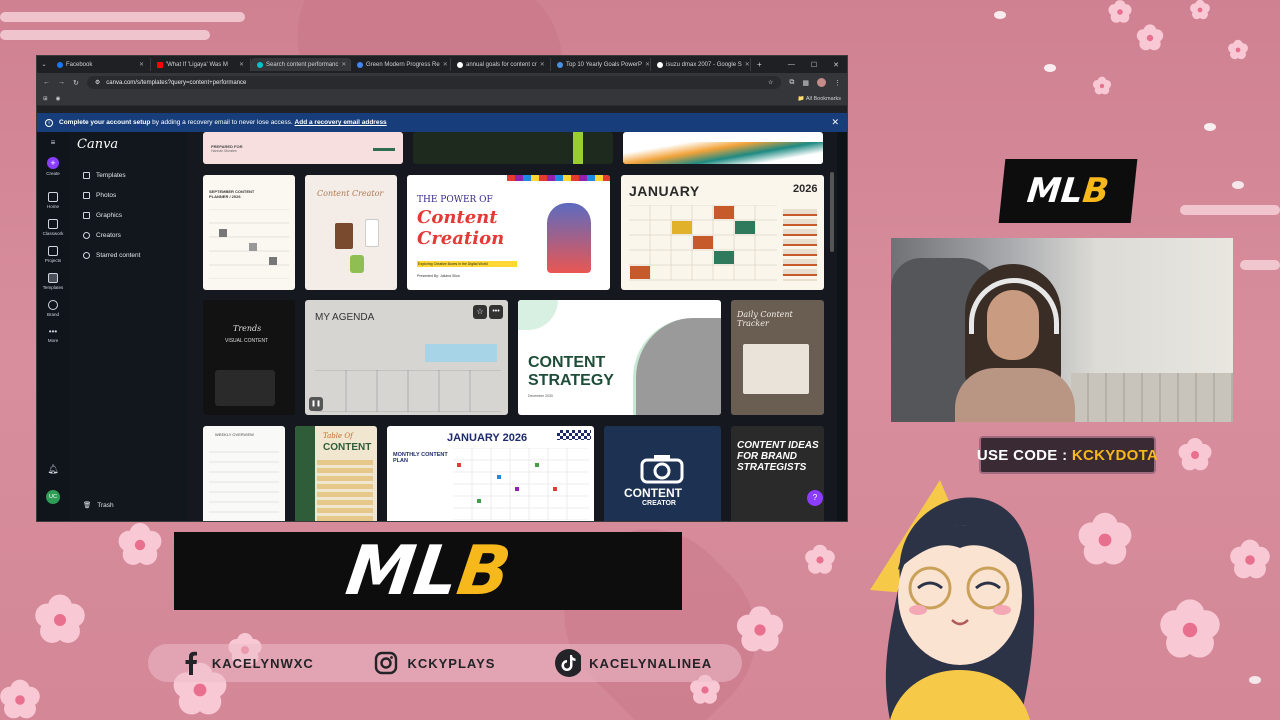 Image resolution: width=1280 pixels, height=720 pixels. I want to click on new-tab-button: +, so click(759, 64).